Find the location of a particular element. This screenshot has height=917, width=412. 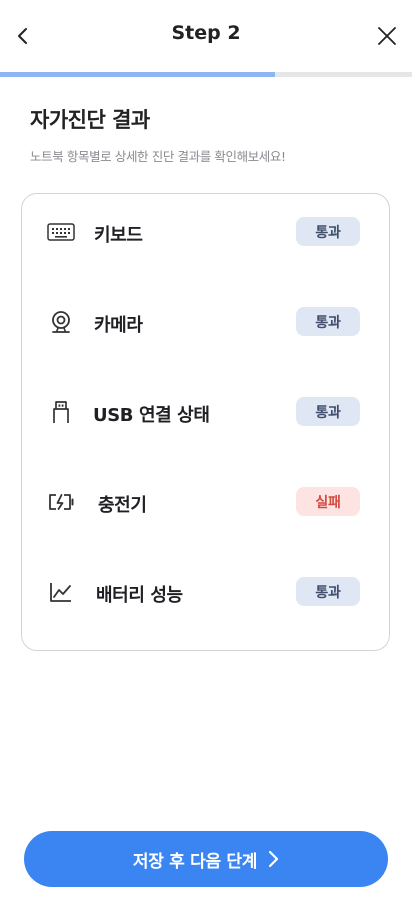

chevron-right-icon is located at coordinates (273, 859).